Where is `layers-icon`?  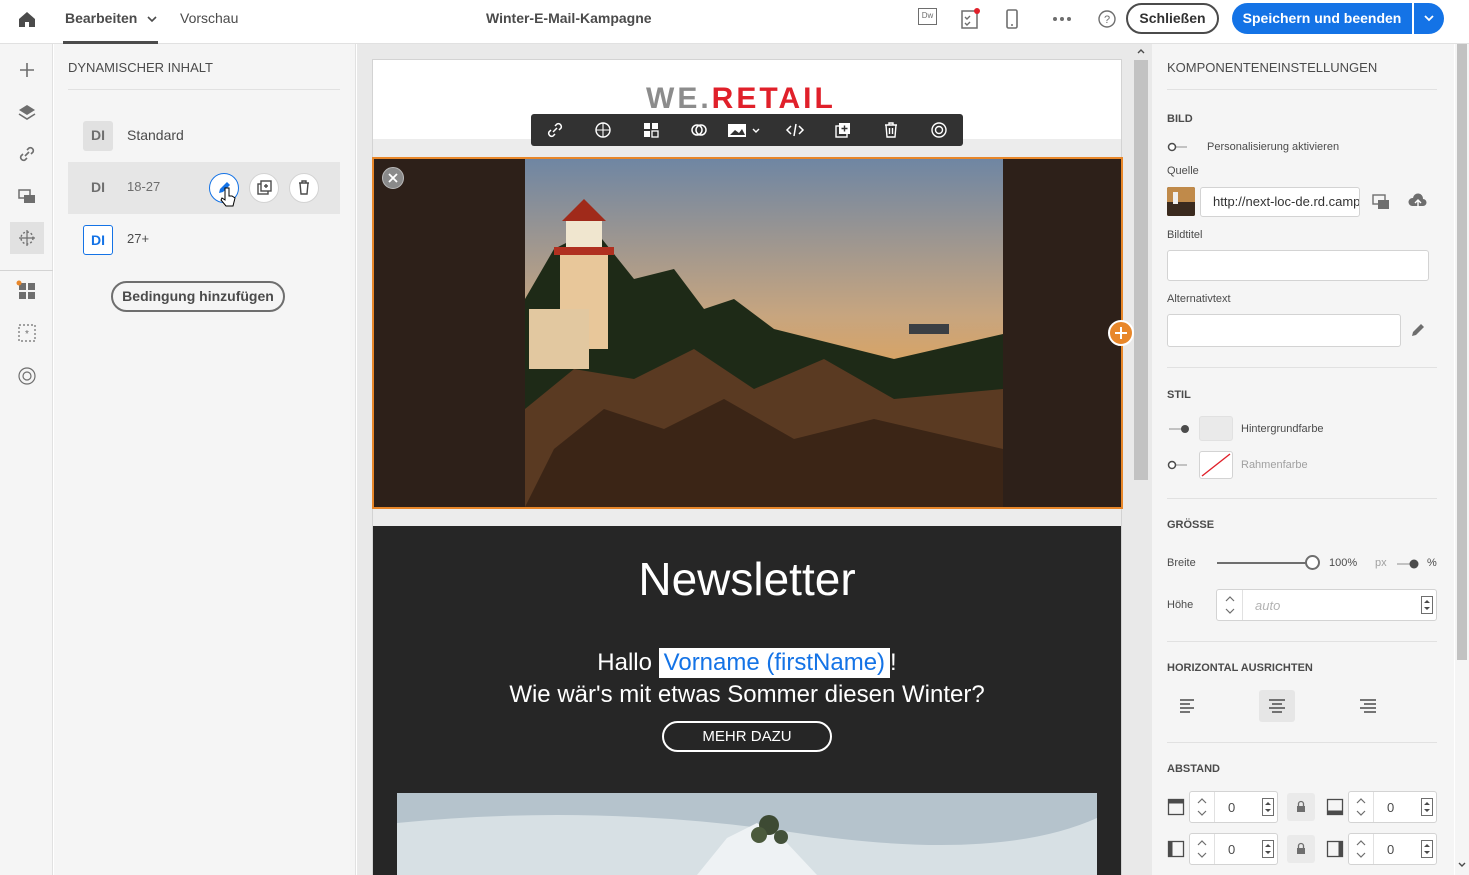
layers-icon is located at coordinates (27, 112).